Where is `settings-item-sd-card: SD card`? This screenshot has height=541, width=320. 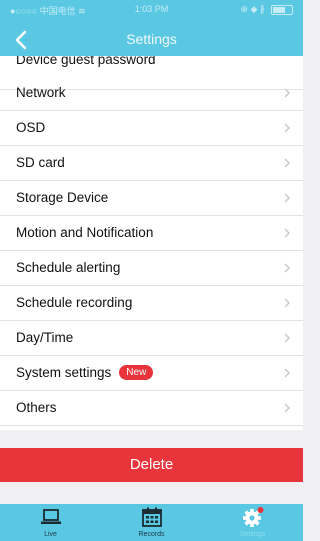
settings-item-sd-card: SD card is located at coordinates (151, 163).